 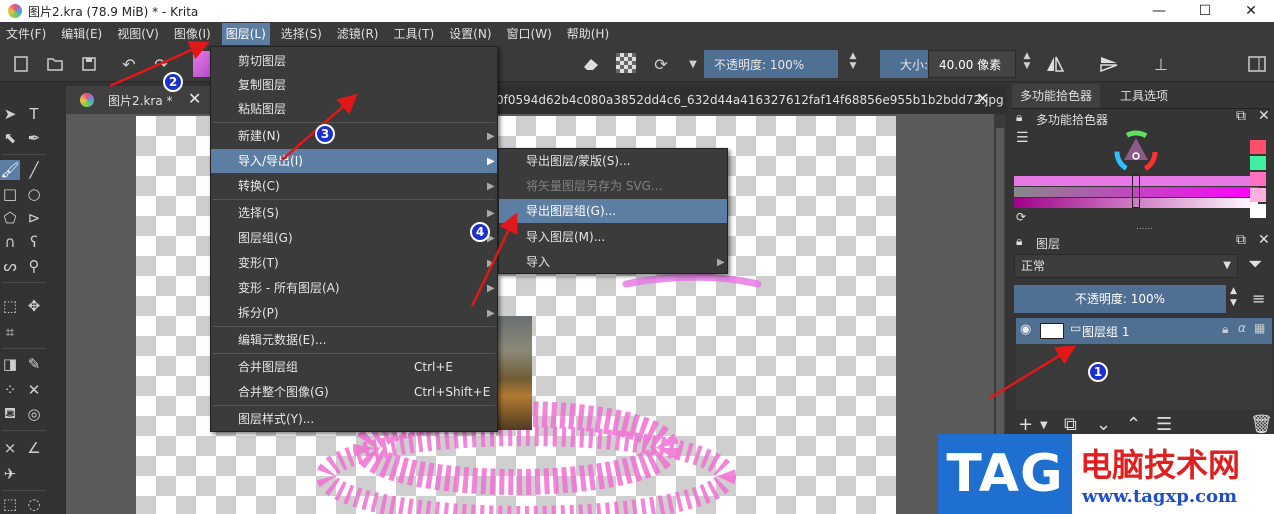 I want to click on watermark-tag: TAG, so click(x=1005, y=474).